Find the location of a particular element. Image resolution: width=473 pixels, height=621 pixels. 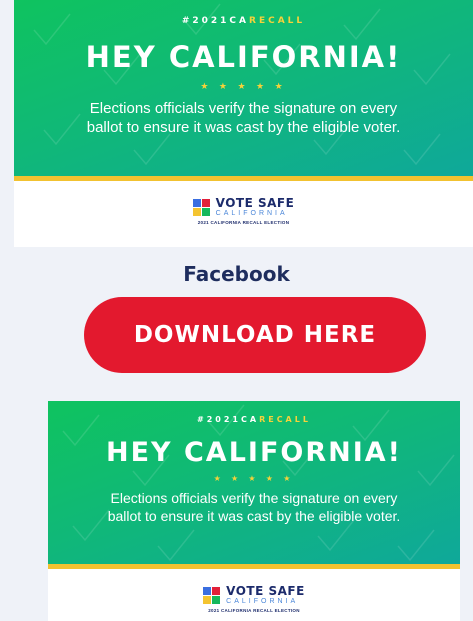

platform-label: Facebook is located at coordinates (236, 274).